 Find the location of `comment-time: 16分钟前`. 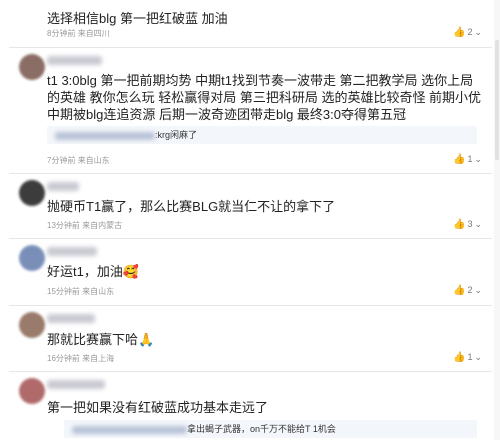

comment-time: 16分钟前 is located at coordinates (63, 358).